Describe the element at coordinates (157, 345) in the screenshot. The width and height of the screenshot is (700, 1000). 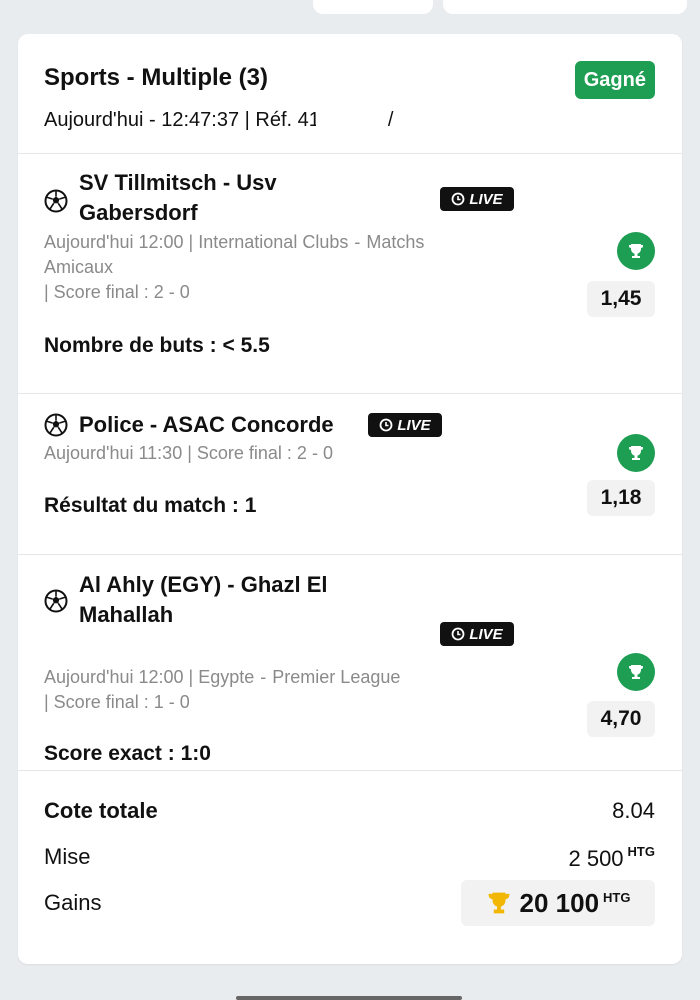
I see `event-market: Nombre de buts : < 5.5` at that location.